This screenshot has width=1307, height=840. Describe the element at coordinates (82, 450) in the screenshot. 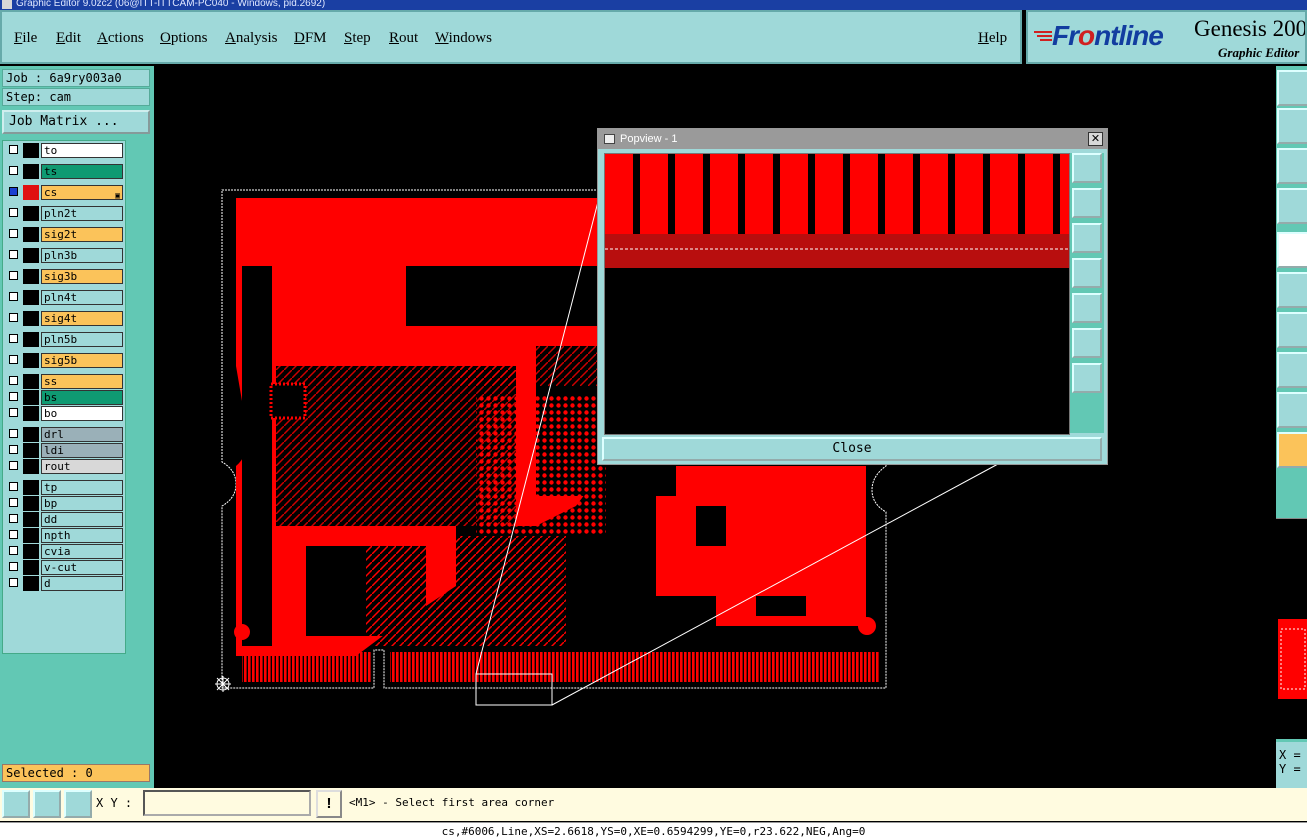

I see `layer-name: ldi` at that location.